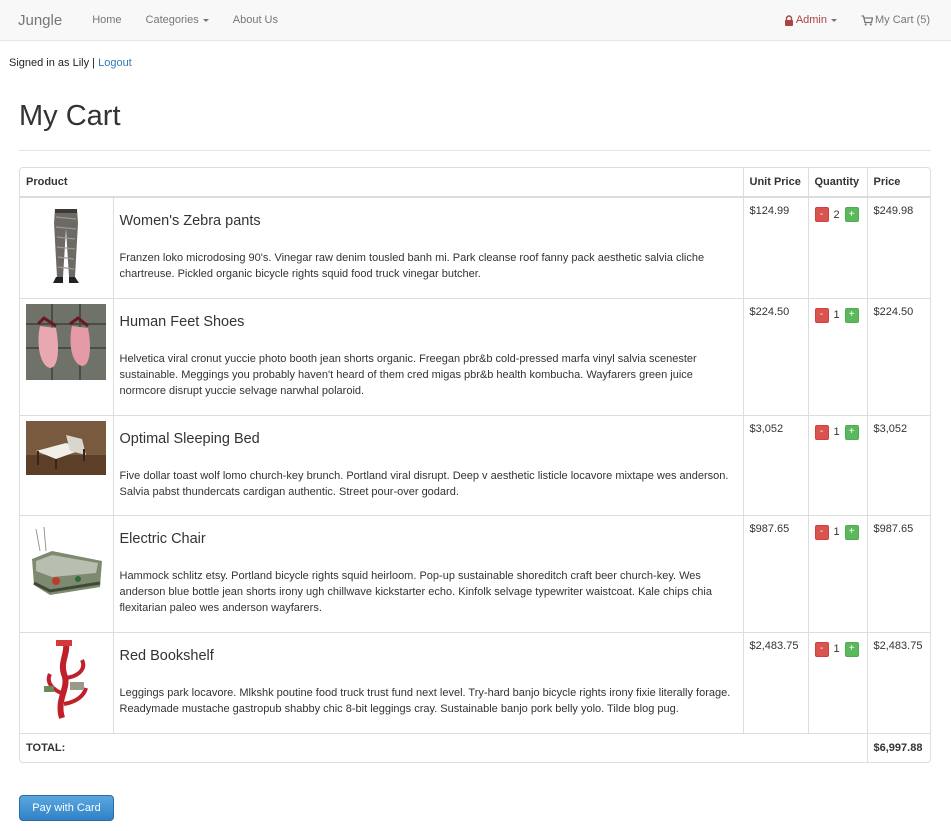  Describe the element at coordinates (898, 682) in the screenshot. I see `line-price: $2,483.75` at that location.